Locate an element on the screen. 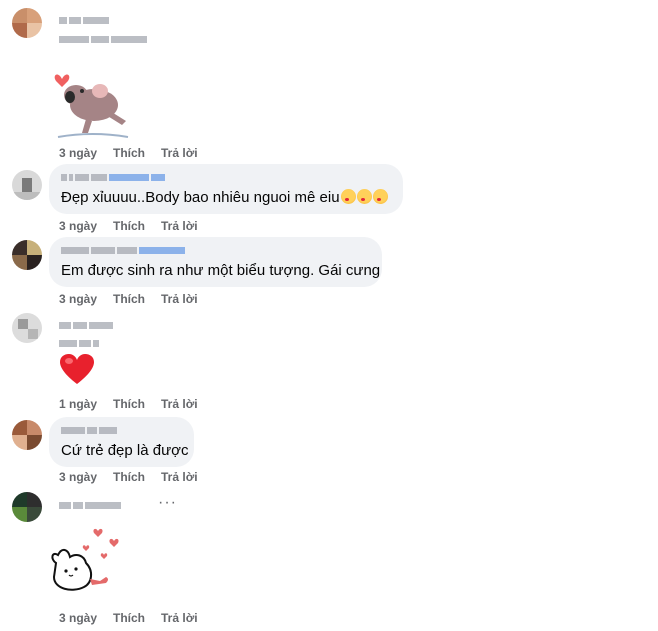 This screenshot has width=658, height=631. comment-text: Đẹp xỉuuuu..Body bao nhiêu nguoi mê eiu is located at coordinates (226, 198).